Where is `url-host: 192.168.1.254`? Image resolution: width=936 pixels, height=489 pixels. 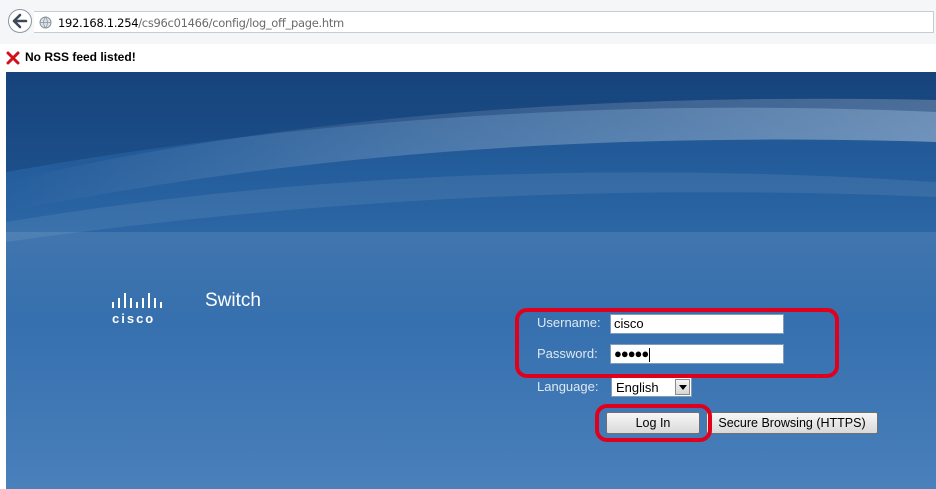 url-host: 192.168.1.254 is located at coordinates (98, 23).